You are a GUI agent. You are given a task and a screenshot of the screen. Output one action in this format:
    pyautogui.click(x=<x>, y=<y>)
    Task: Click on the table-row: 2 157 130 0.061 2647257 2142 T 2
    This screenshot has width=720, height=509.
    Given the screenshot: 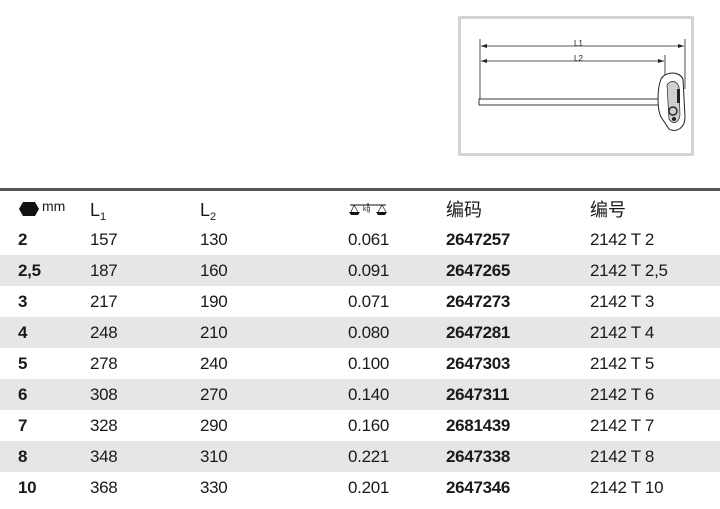 What is the action you would take?
    pyautogui.click(x=360, y=239)
    